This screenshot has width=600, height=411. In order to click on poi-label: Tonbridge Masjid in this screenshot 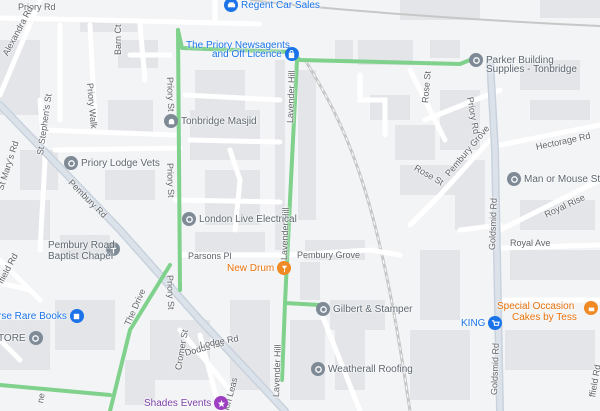, I will do `click(219, 121)`.